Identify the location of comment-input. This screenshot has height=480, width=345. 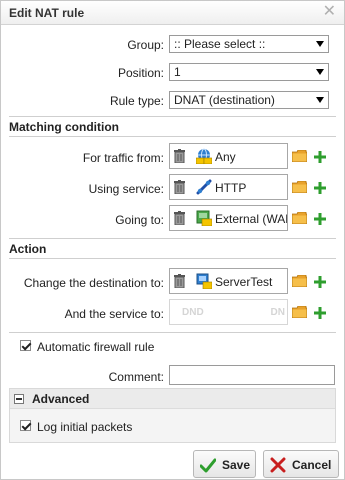
(252, 375).